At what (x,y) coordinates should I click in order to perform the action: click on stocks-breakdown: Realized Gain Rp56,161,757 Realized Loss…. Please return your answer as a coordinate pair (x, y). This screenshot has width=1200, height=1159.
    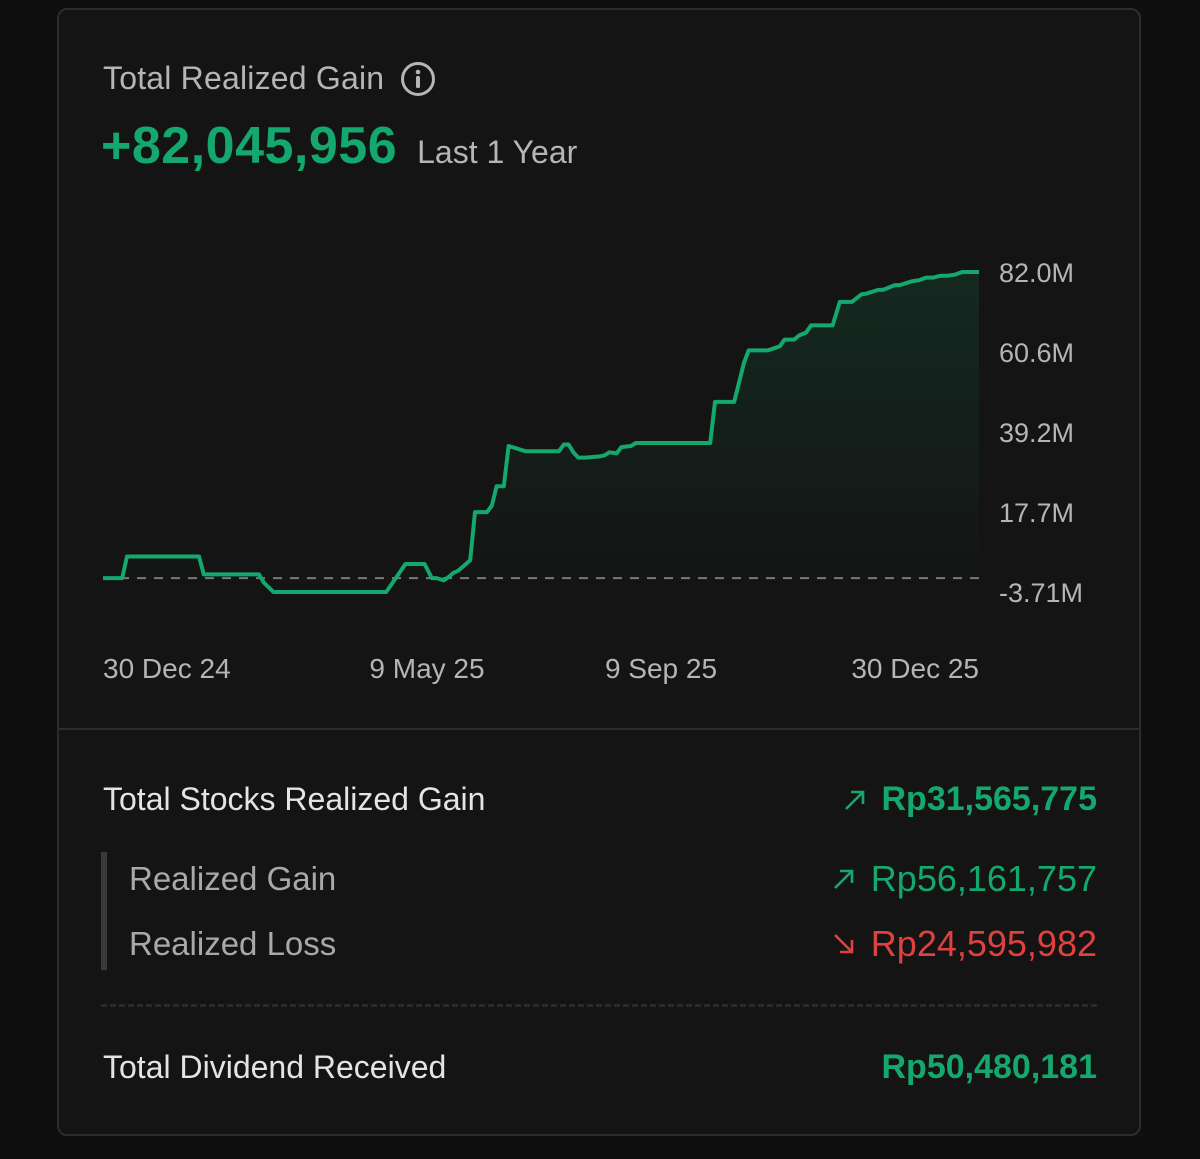
    Looking at the image, I should click on (599, 911).